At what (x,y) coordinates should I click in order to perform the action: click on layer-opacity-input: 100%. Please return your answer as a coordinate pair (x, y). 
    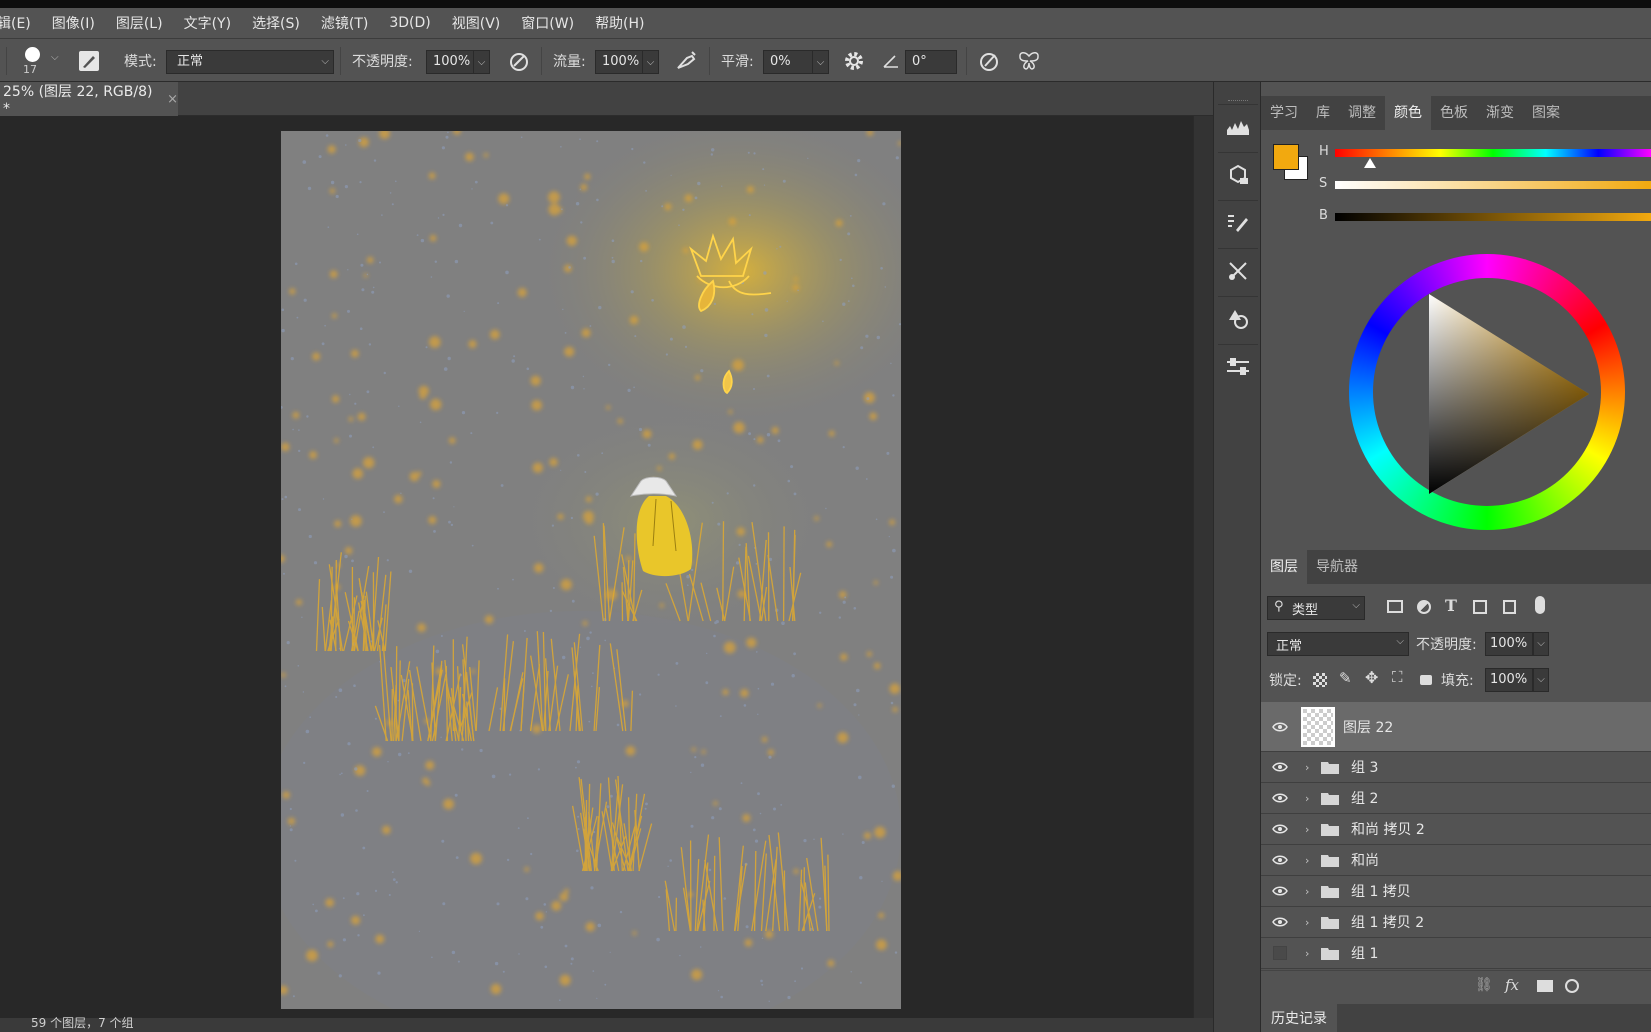
    Looking at the image, I should click on (1509, 644).